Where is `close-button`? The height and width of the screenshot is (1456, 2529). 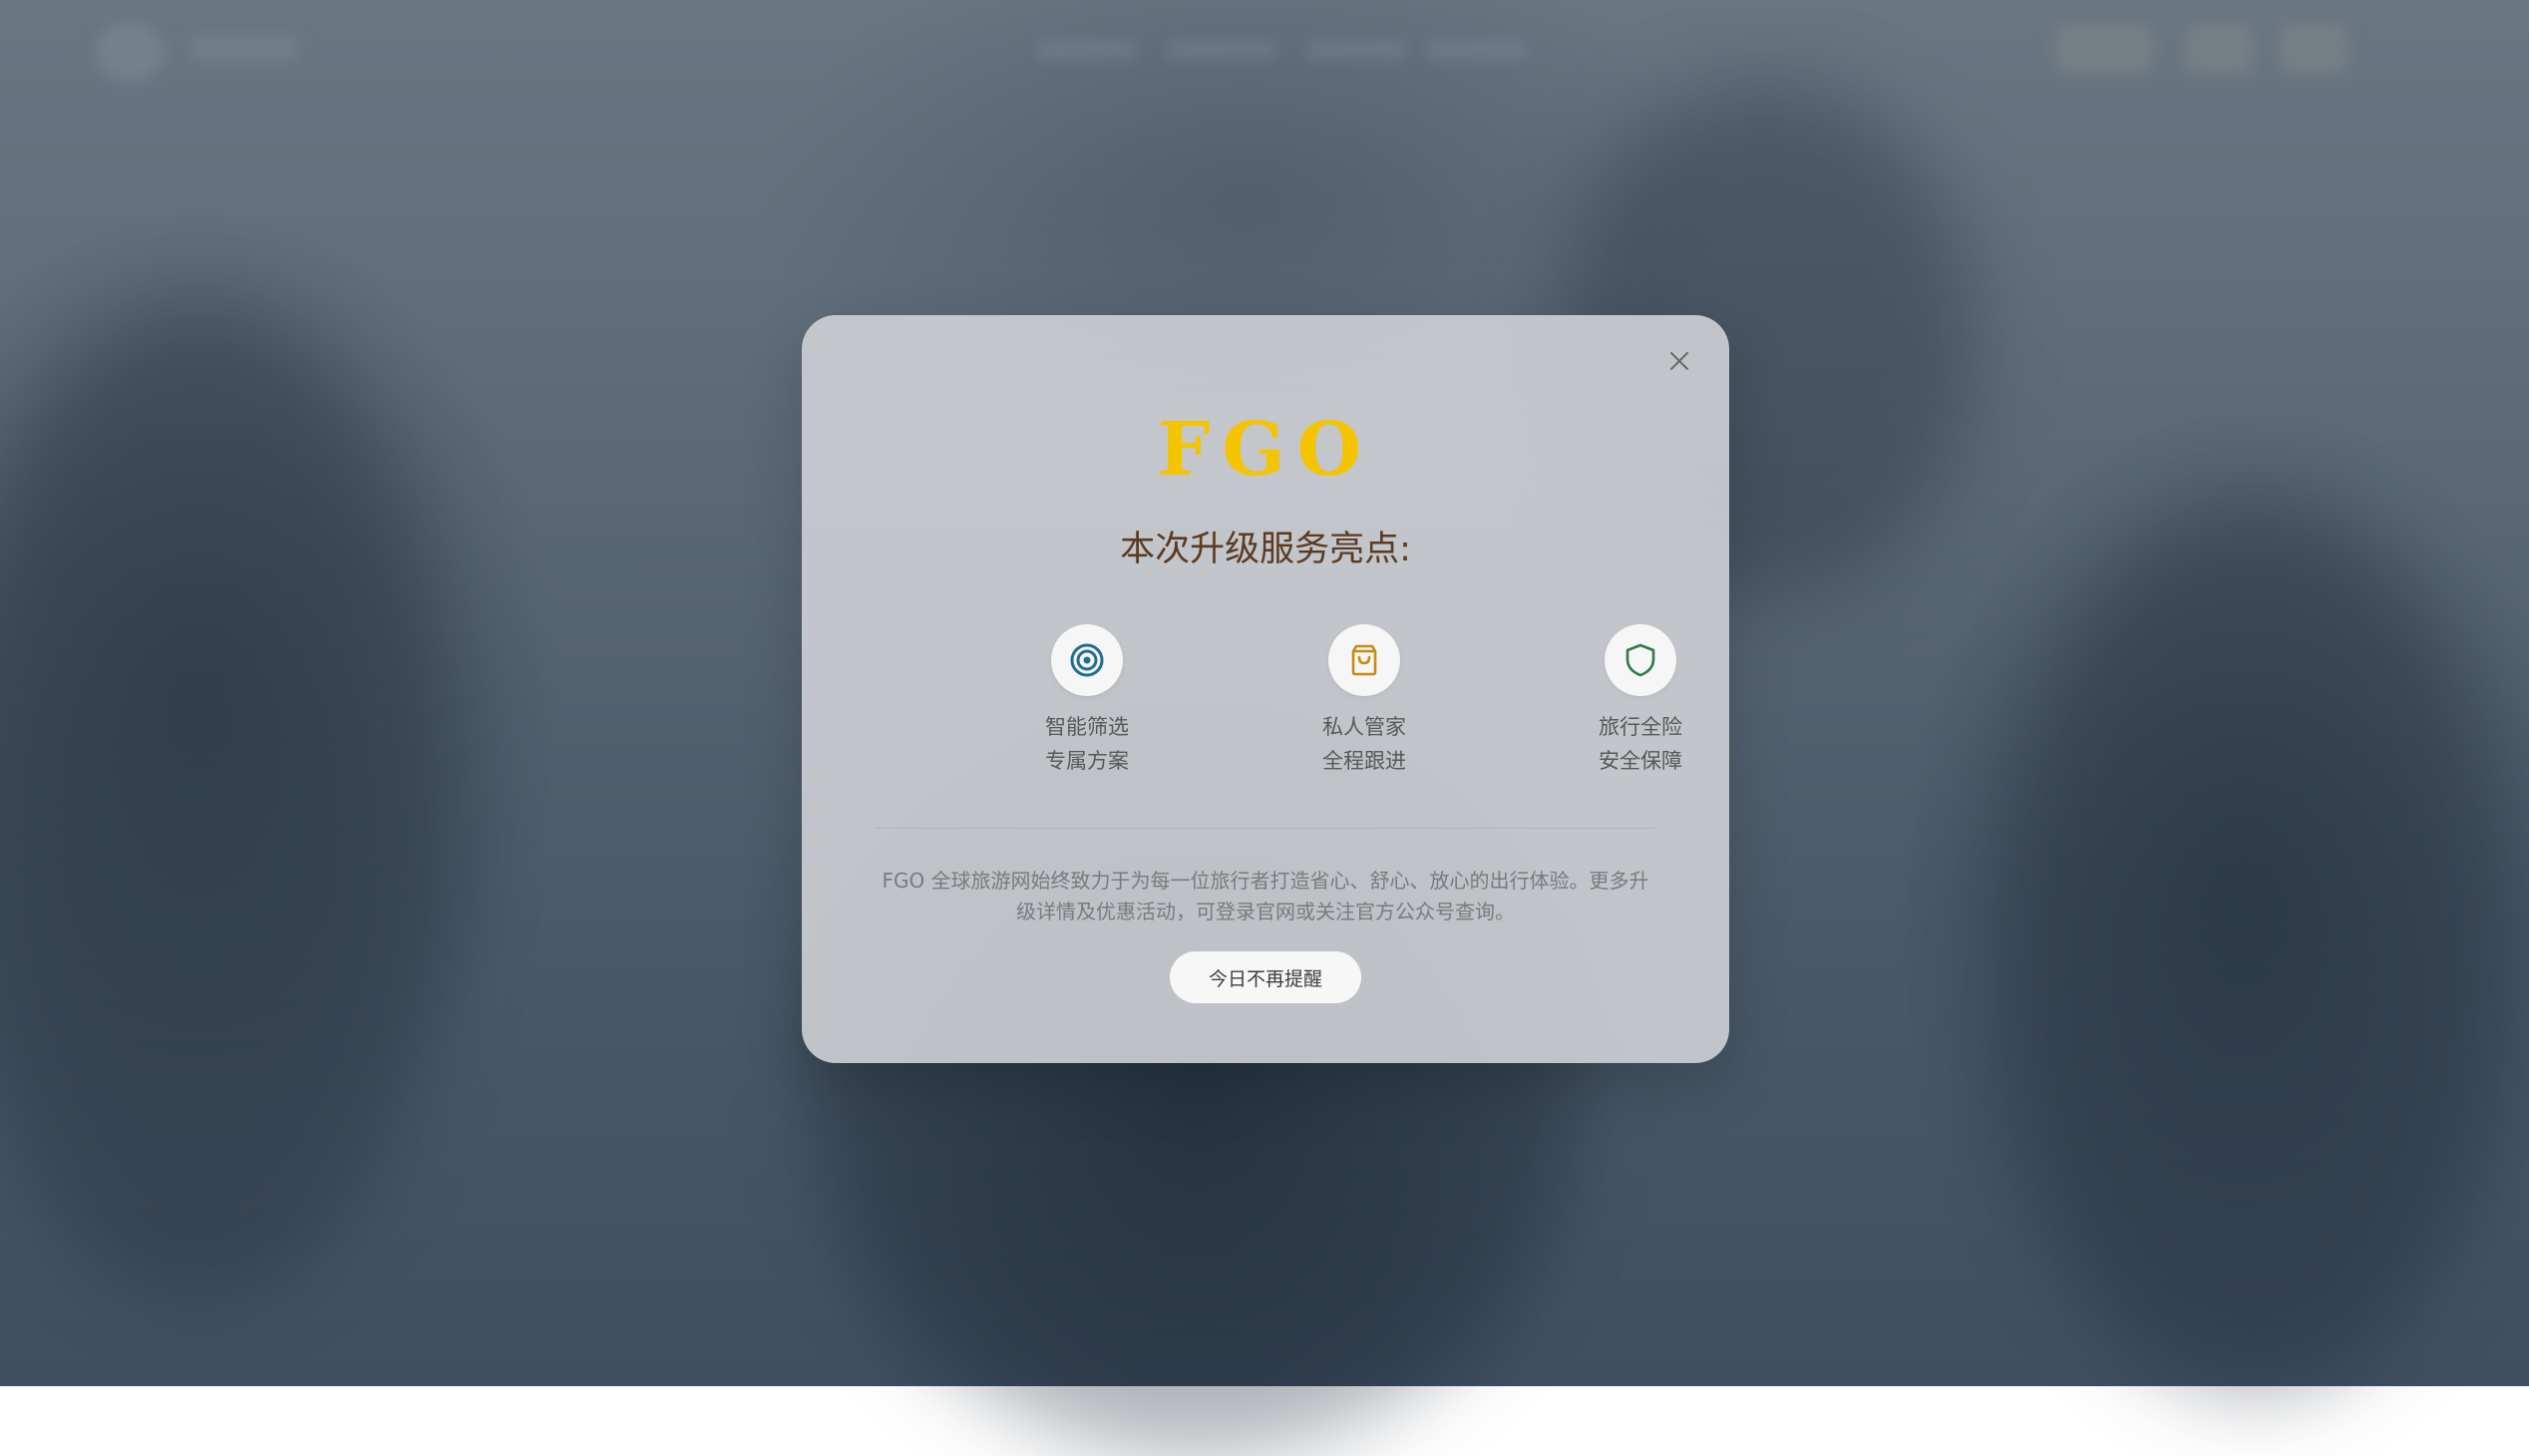
close-button is located at coordinates (1679, 361).